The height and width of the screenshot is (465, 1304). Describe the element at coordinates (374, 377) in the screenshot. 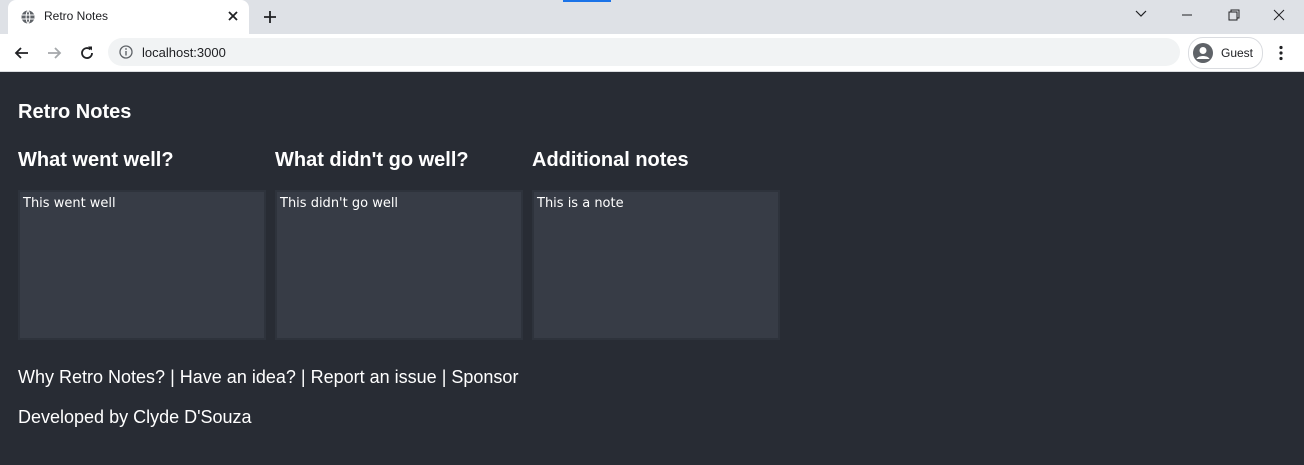

I see `link-report-an-issue: Report an issue` at that location.